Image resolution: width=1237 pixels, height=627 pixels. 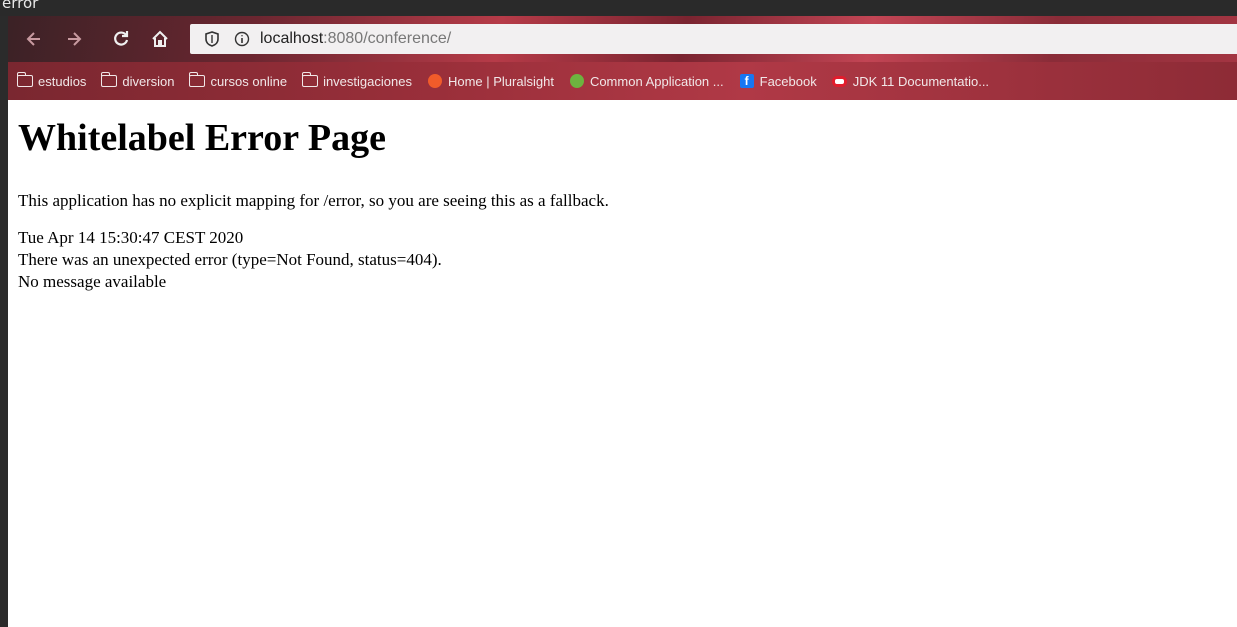 What do you see at coordinates (292, 38) in the screenshot?
I see `url-host: localhost` at bounding box center [292, 38].